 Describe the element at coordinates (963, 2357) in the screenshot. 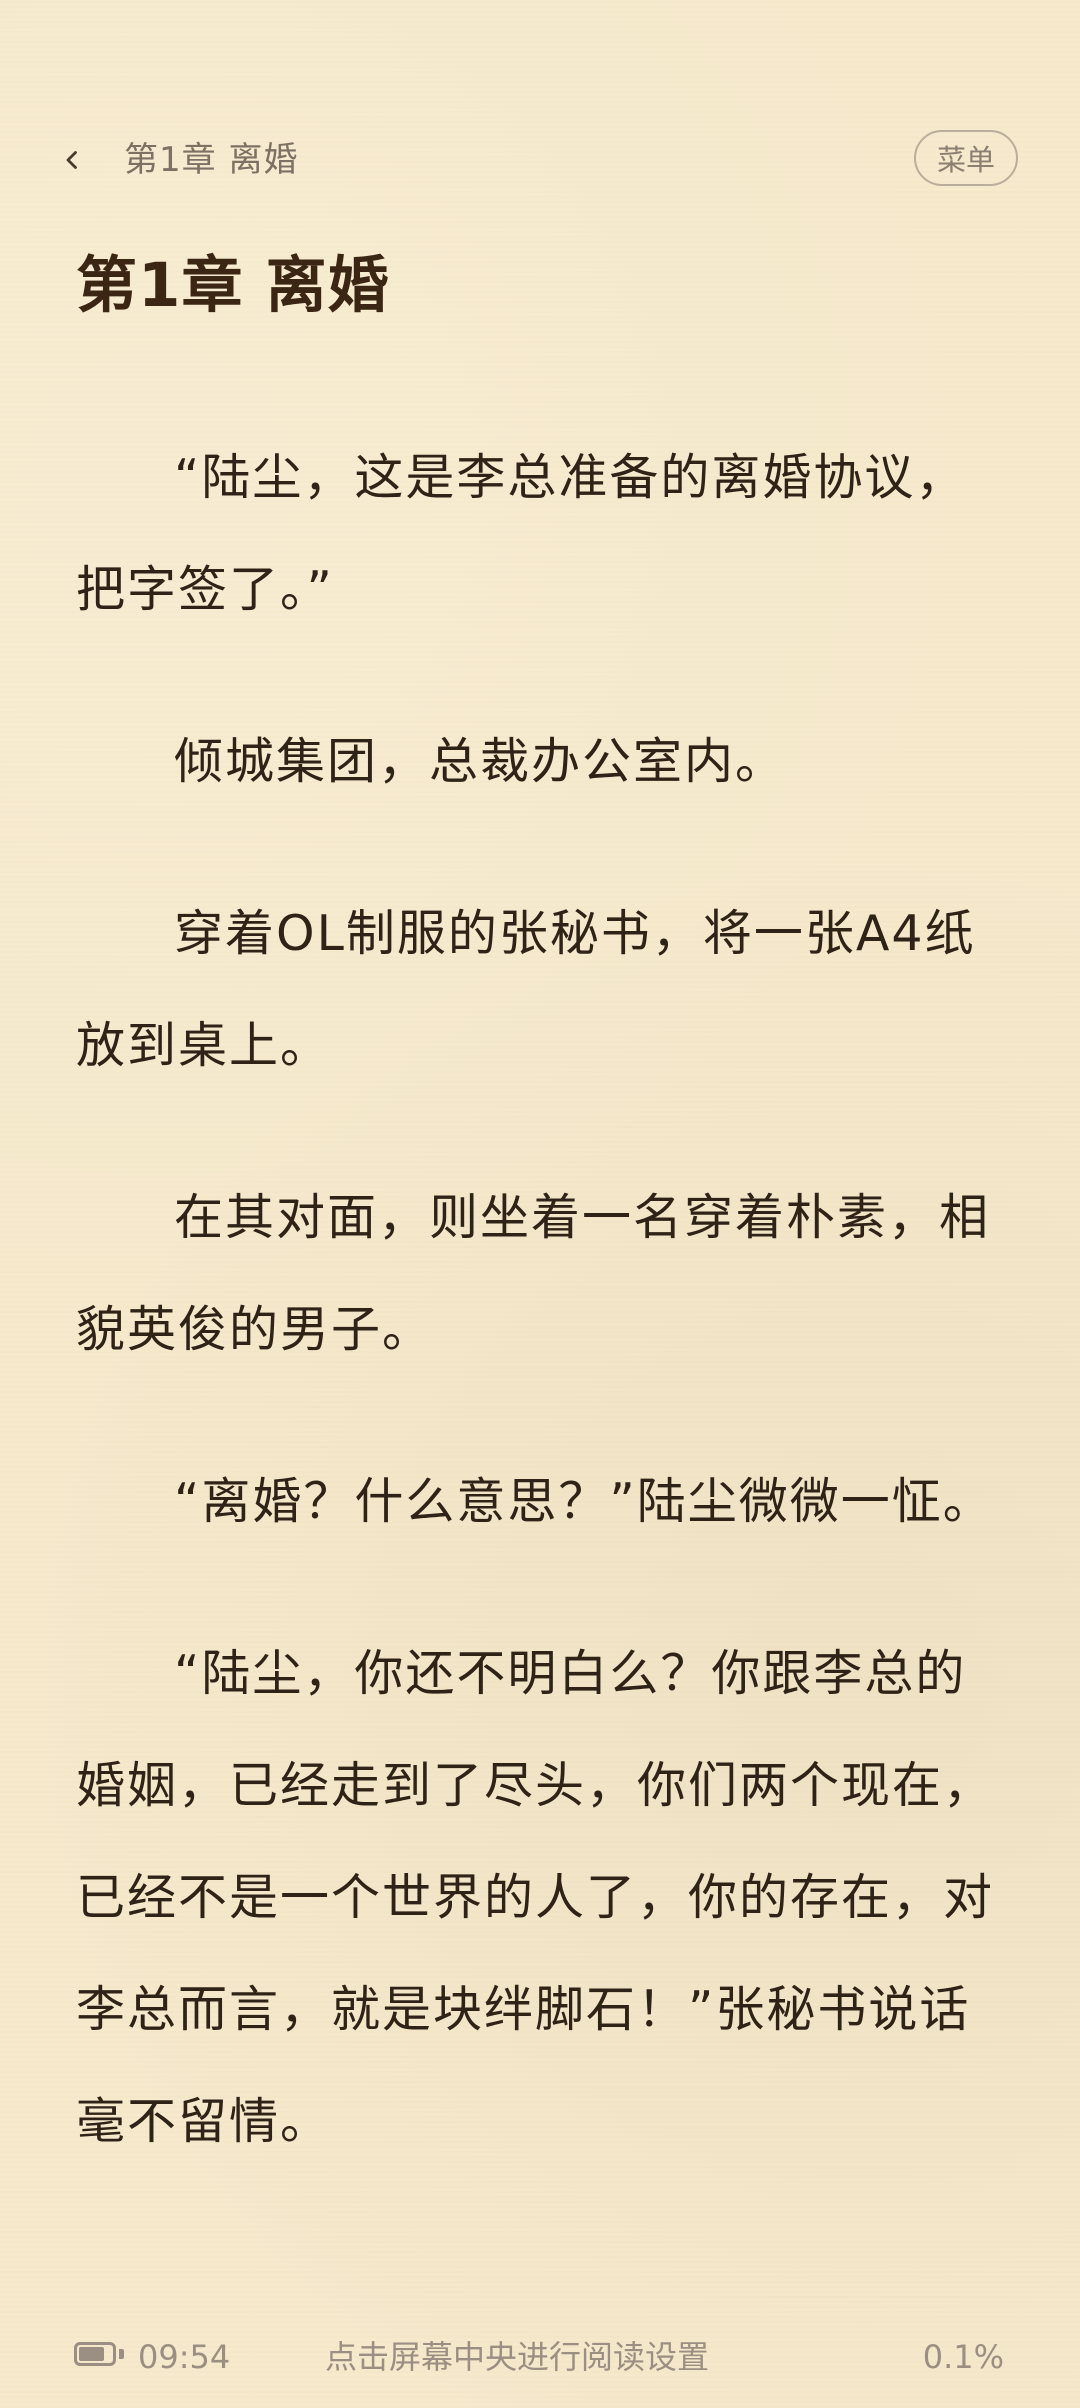

I see `reading-progress: 0.1%` at that location.